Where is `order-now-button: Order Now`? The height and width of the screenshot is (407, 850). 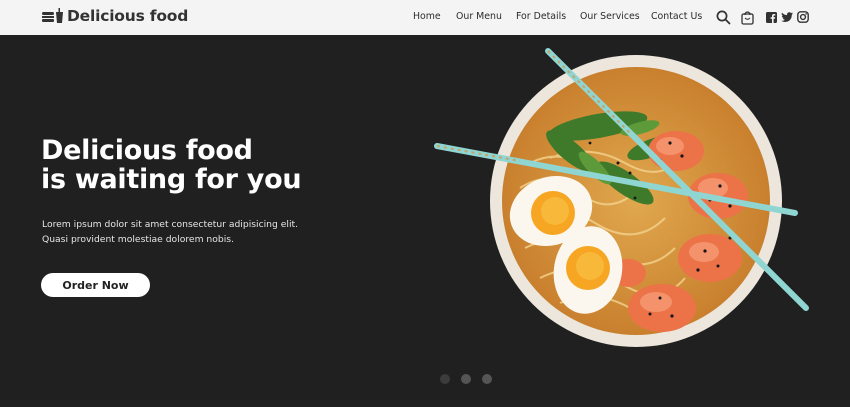 order-now-button: Order Now is located at coordinates (95, 285).